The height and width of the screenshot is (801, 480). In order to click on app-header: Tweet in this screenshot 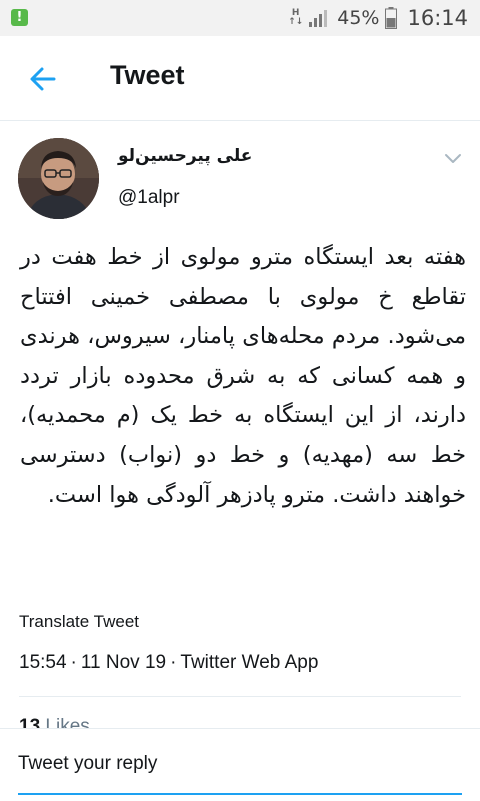, I will do `click(240, 78)`.